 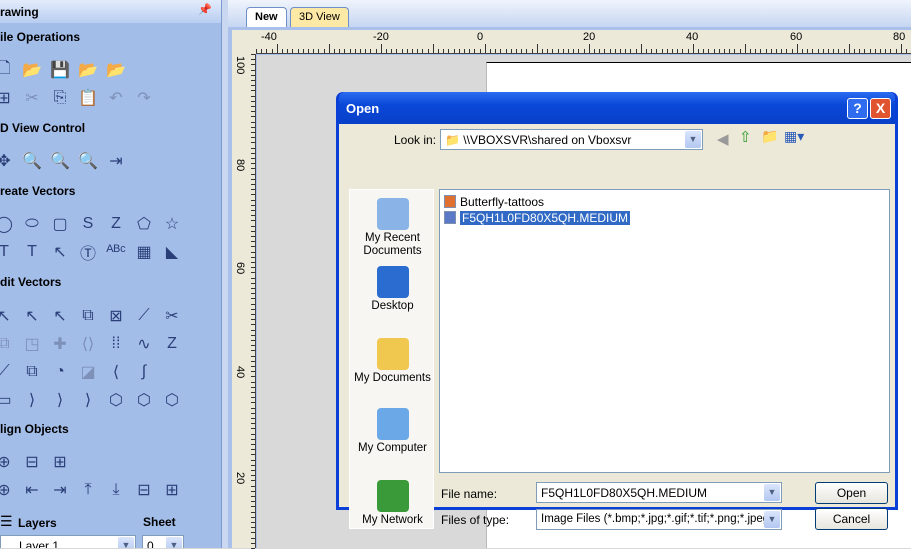 What do you see at coordinates (32, 400) in the screenshot?
I see `corner-node-icon: ⟩` at bounding box center [32, 400].